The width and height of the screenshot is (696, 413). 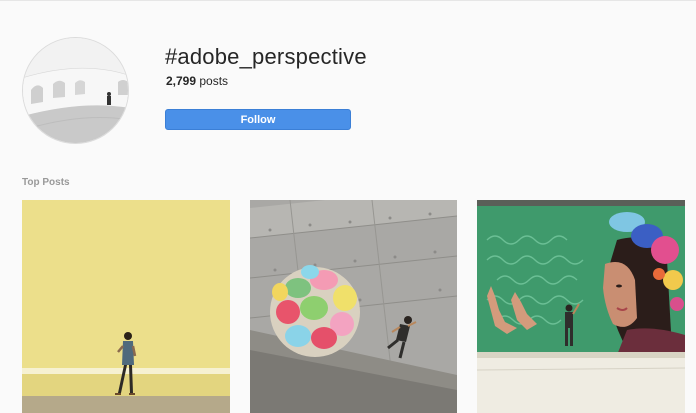 What do you see at coordinates (266, 56) in the screenshot?
I see `hashtag-title: #adobe_perspective` at bounding box center [266, 56].